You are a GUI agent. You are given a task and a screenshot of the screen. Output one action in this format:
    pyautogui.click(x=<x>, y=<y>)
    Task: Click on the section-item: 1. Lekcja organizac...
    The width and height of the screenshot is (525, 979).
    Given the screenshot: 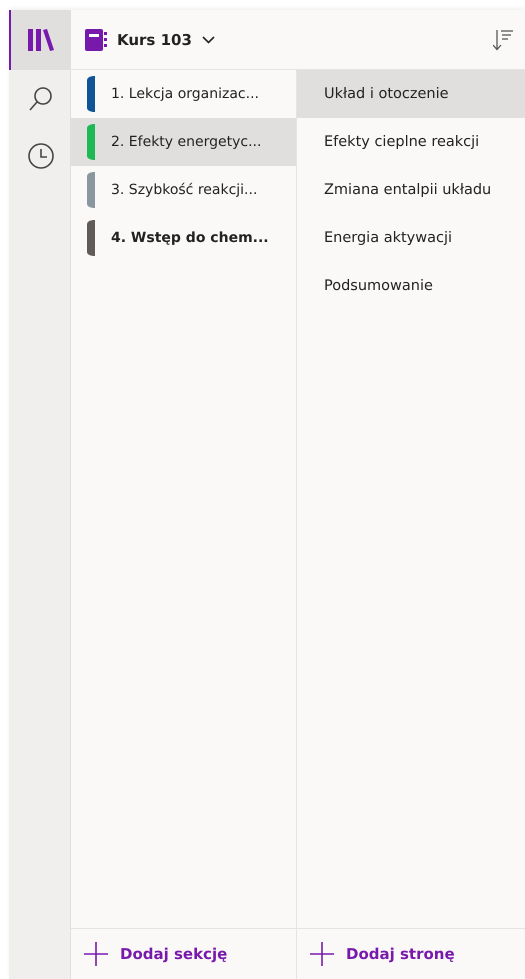 What is the action you would take?
    pyautogui.click(x=183, y=94)
    